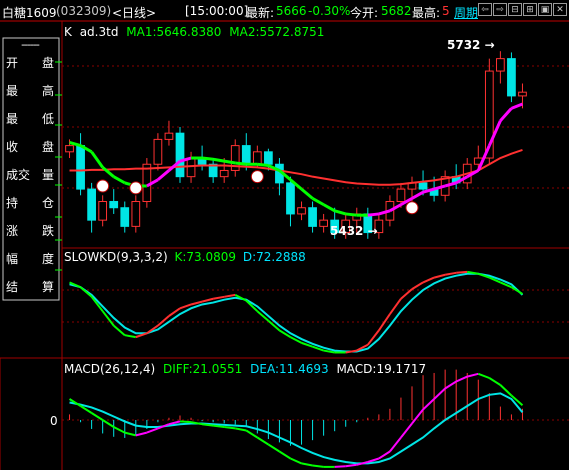  What do you see at coordinates (381, 369) in the screenshot?
I see `macd-value: MACD:19.1717` at bounding box center [381, 369].